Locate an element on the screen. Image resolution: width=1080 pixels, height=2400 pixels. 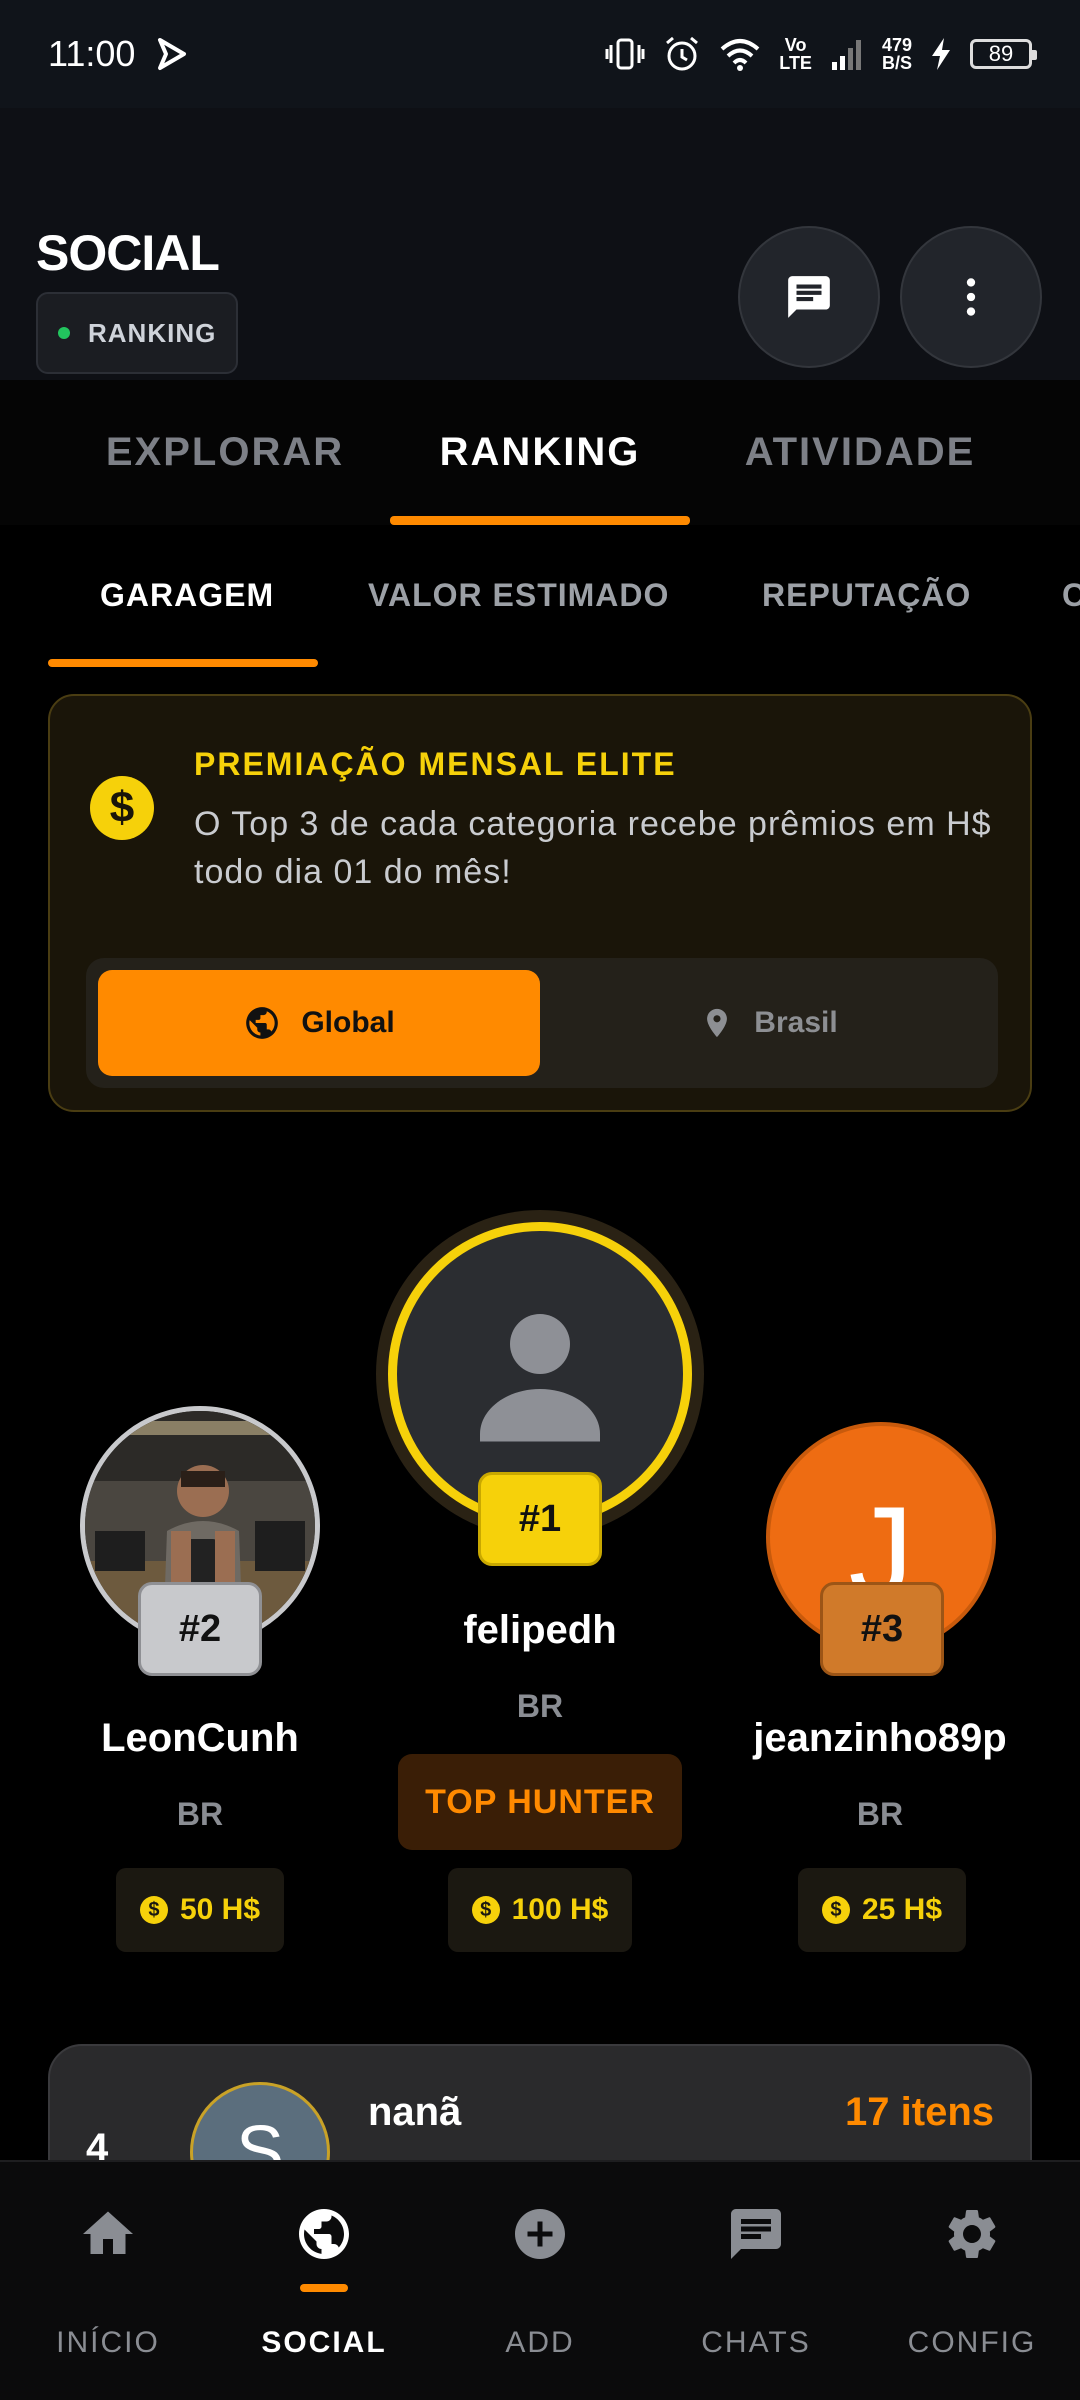
speed-value: 479 is located at coordinates (896, 45).